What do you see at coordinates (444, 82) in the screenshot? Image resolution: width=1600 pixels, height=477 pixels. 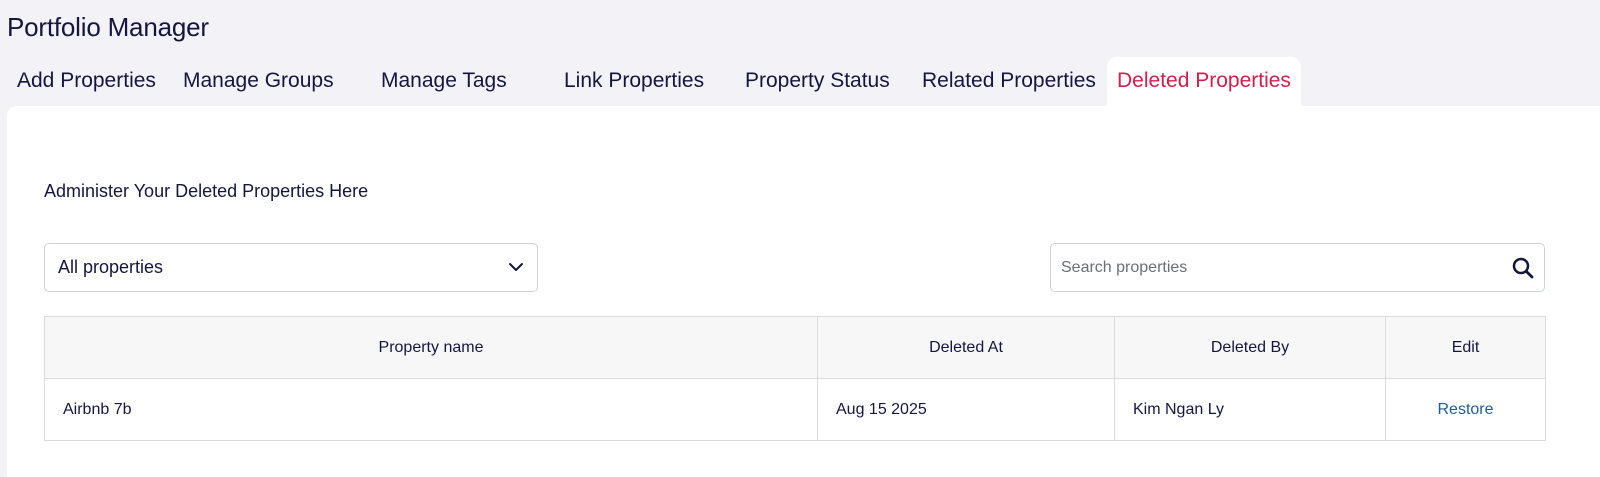 I see `tab-manage-tags: Manage Tags` at bounding box center [444, 82].